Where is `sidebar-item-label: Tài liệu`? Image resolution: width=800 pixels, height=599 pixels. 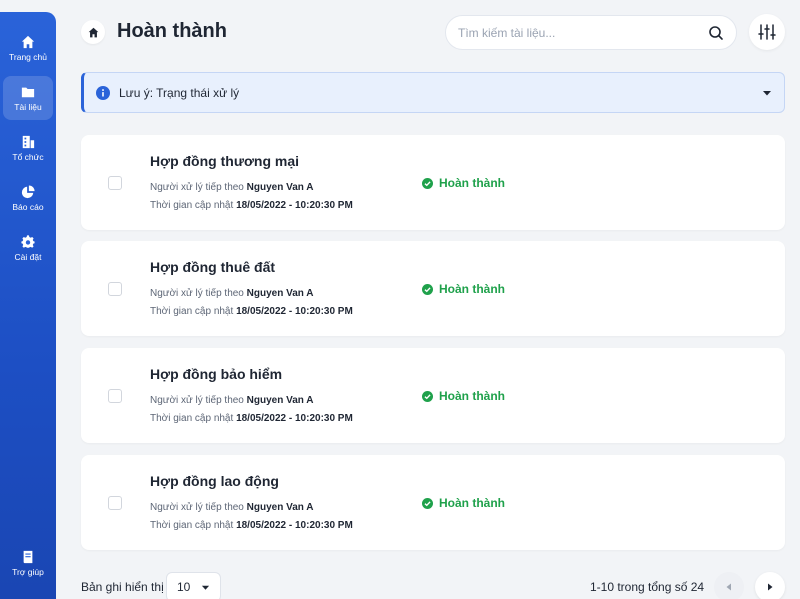
sidebar-item-label: Tài liệu is located at coordinates (28, 106).